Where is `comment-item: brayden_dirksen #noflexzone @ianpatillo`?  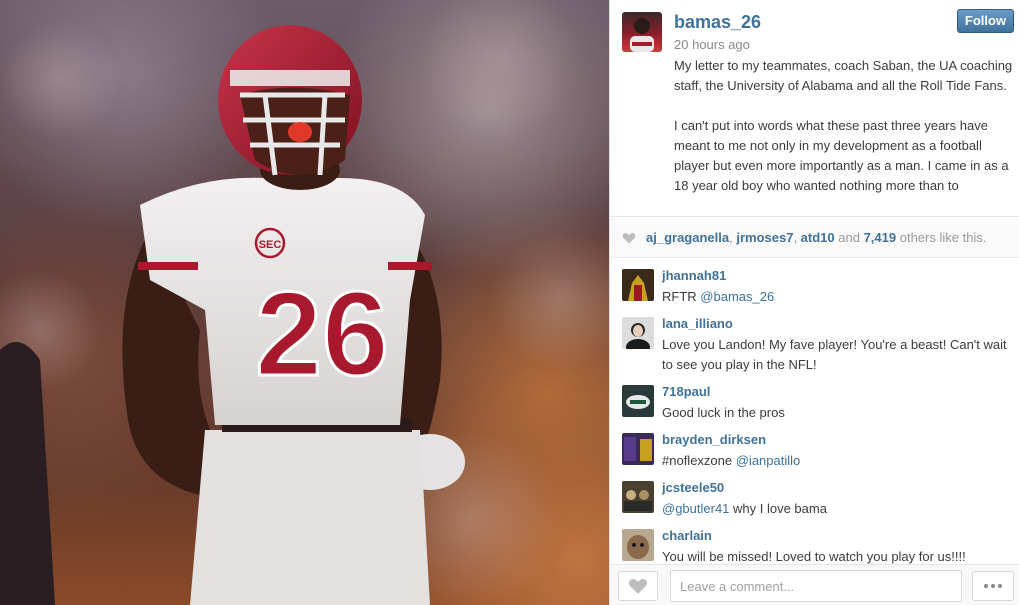
comment-item: brayden_dirksen #noflexzone @ianpatillo is located at coordinates (814, 447).